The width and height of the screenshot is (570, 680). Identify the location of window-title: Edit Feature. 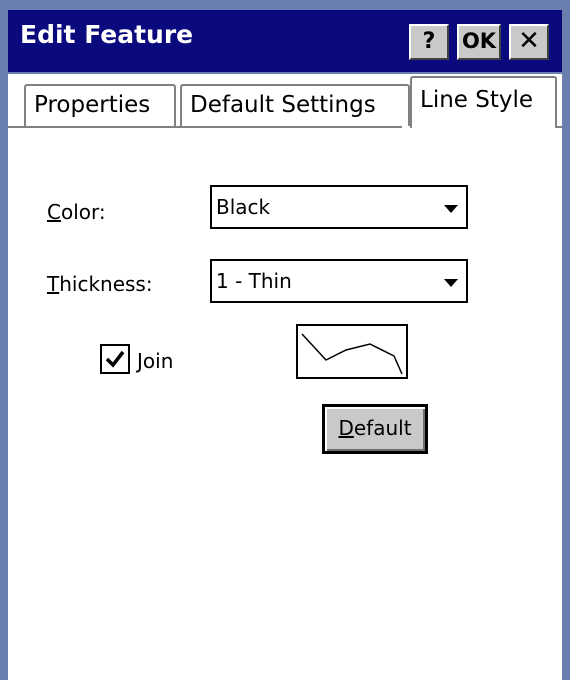
(107, 34).